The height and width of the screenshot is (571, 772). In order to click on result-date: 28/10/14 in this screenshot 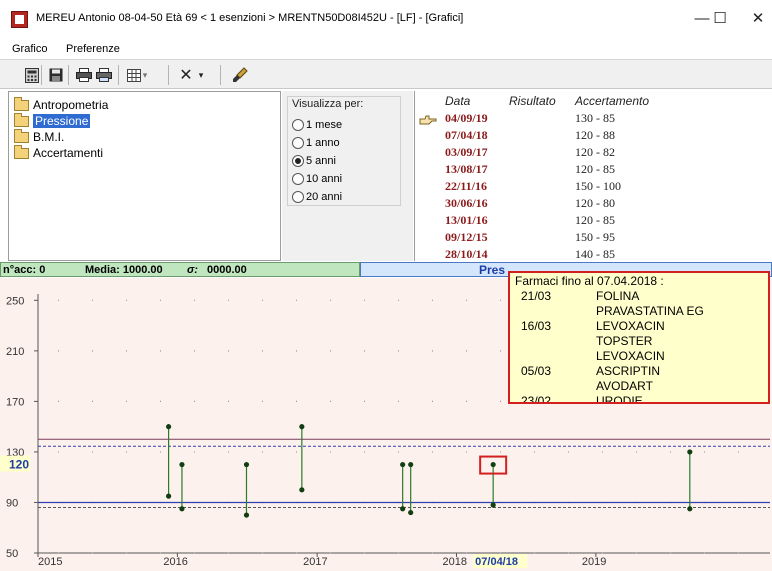, I will do `click(466, 254)`.